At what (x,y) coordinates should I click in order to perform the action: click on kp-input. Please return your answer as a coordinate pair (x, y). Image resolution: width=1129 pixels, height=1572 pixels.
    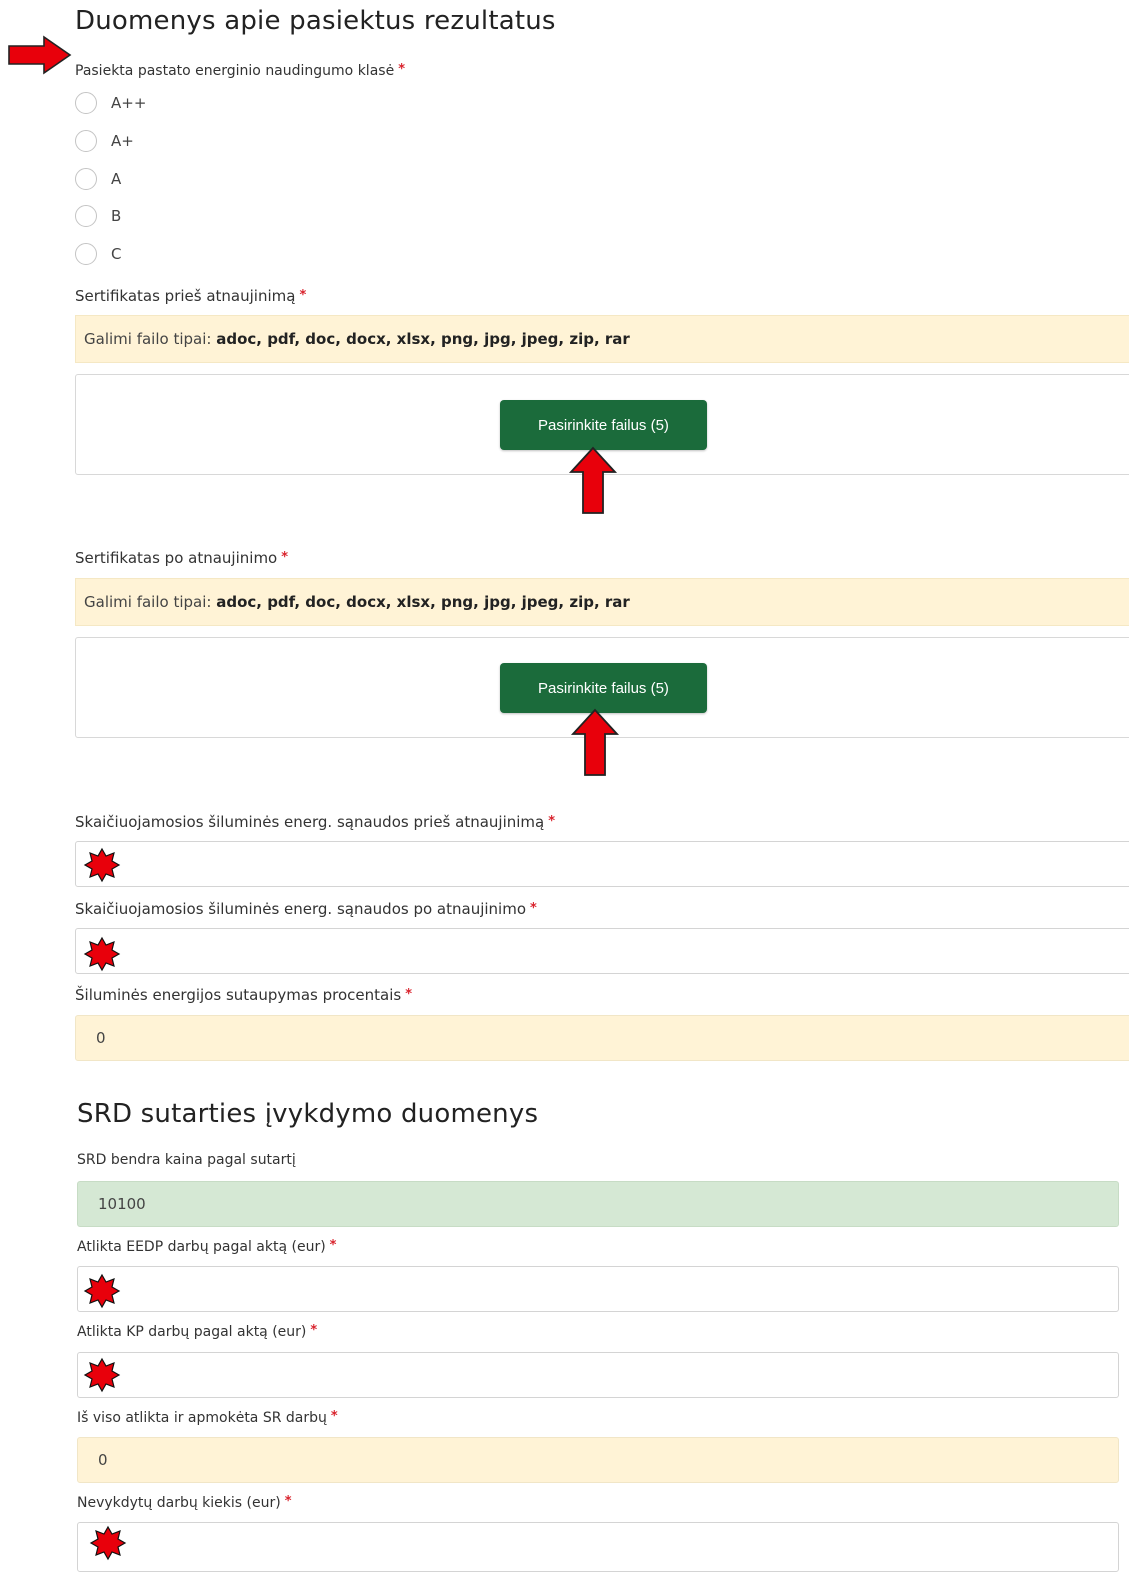
    Looking at the image, I should click on (598, 1375).